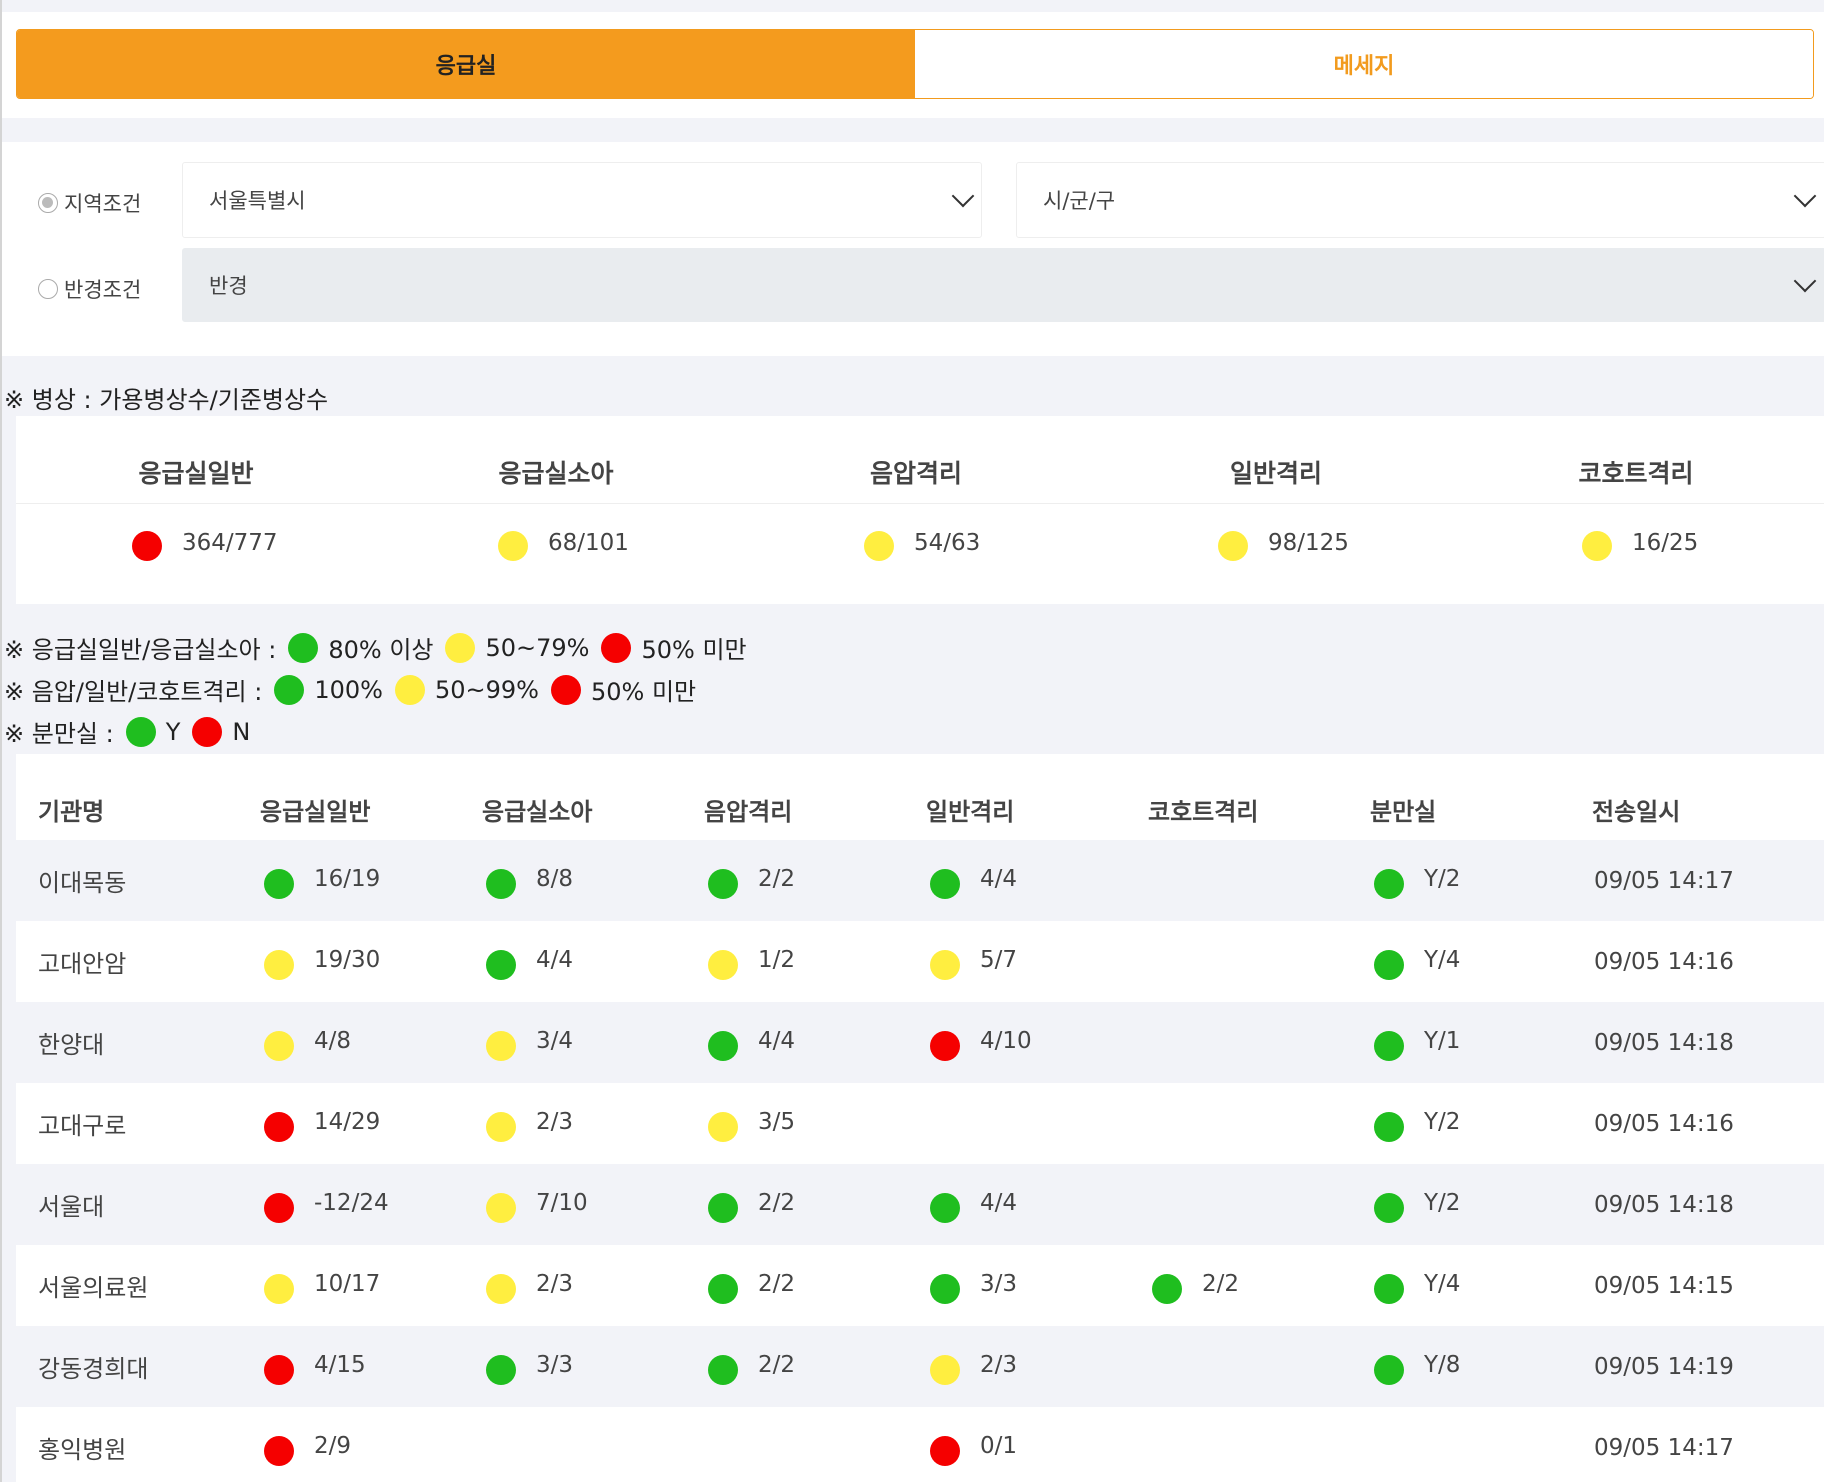 This screenshot has height=1482, width=1824. I want to click on cell-value: 4/10, so click(1006, 1040).